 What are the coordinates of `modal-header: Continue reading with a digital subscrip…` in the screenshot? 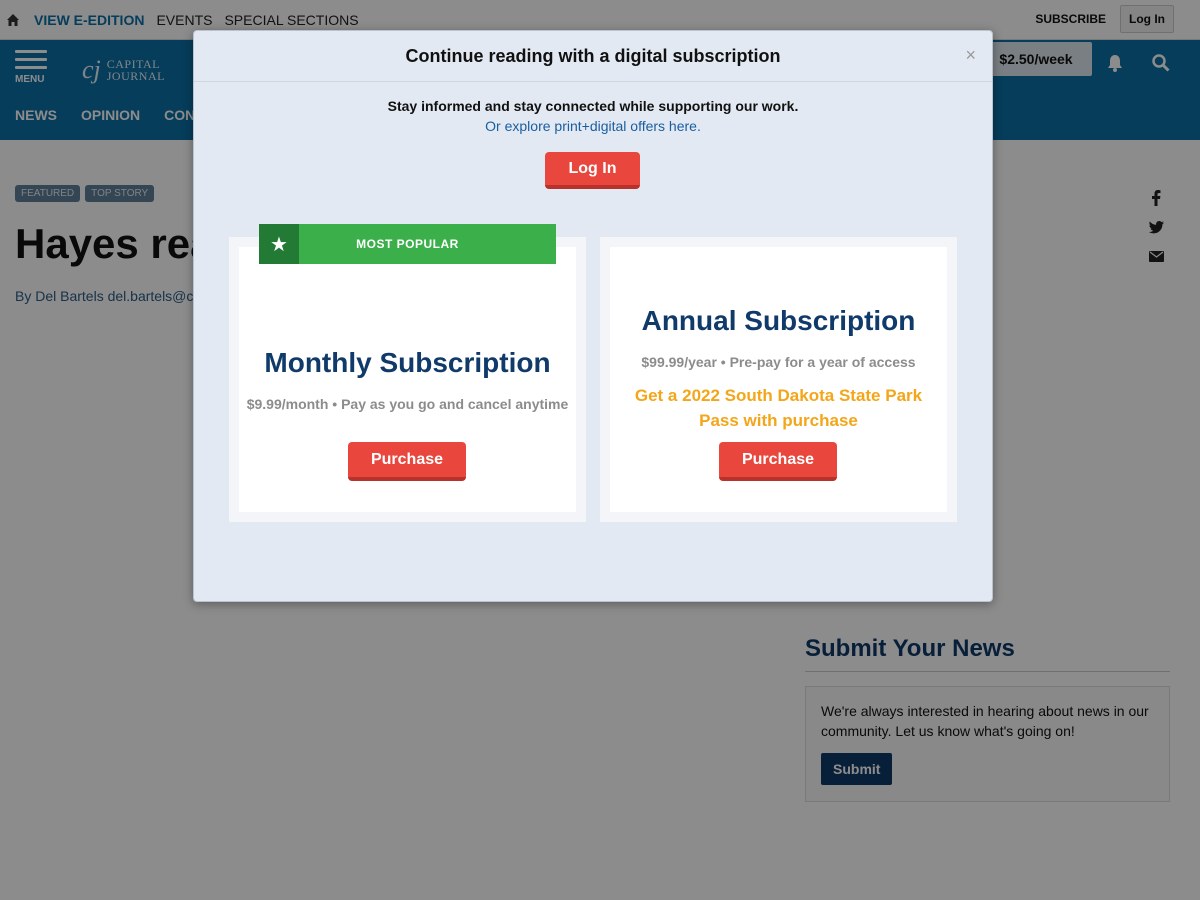 It's located at (593, 56).